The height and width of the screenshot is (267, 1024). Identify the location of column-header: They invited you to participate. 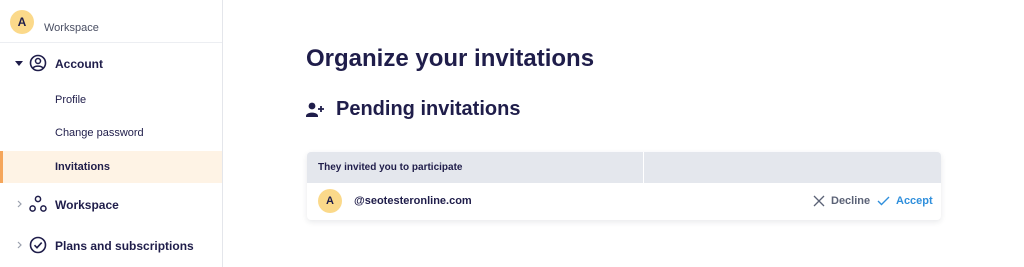
(390, 167).